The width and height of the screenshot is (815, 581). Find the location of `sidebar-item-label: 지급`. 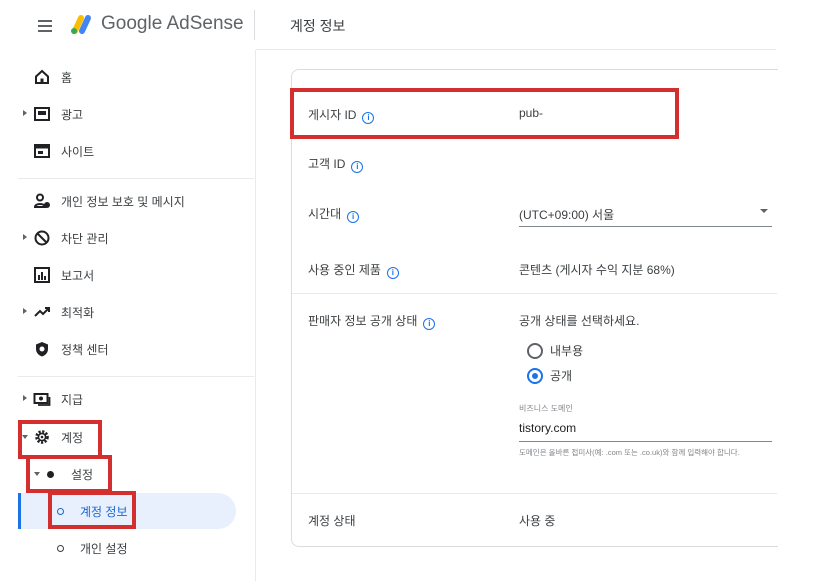

sidebar-item-label: 지급 is located at coordinates (72, 400).